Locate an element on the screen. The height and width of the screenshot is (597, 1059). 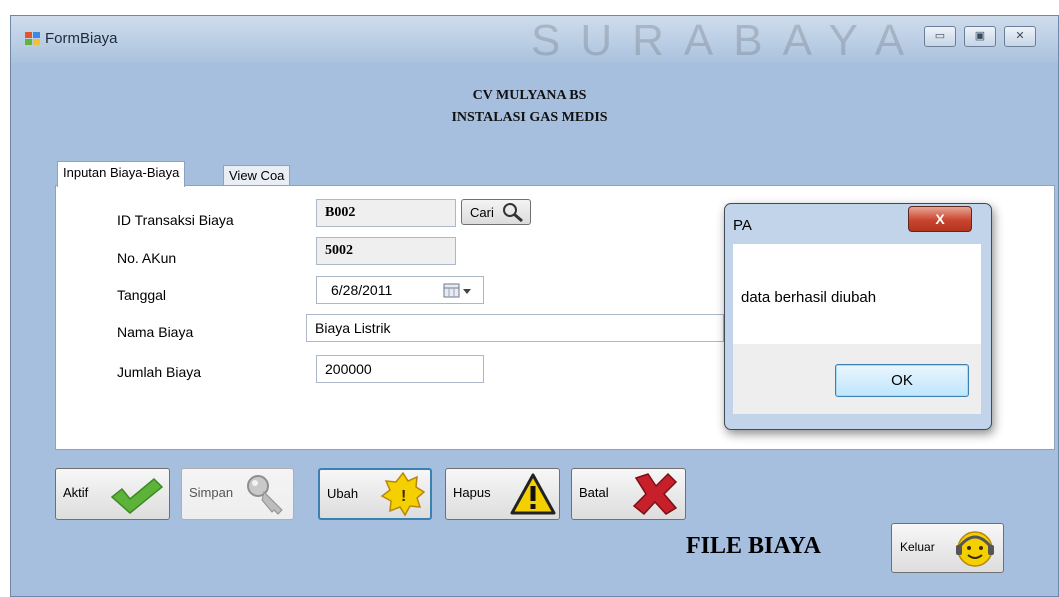
magnifier-icon is located at coordinates (513, 213).